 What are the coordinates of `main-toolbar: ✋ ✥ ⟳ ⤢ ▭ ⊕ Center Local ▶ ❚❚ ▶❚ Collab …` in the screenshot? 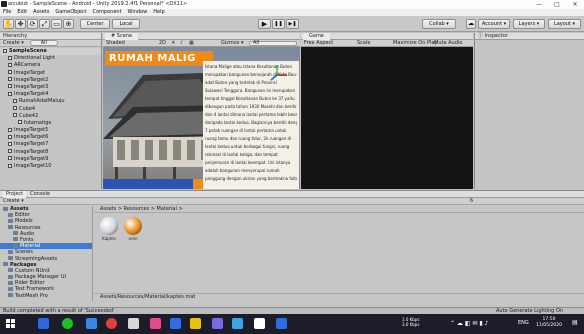 It's located at (292, 24).